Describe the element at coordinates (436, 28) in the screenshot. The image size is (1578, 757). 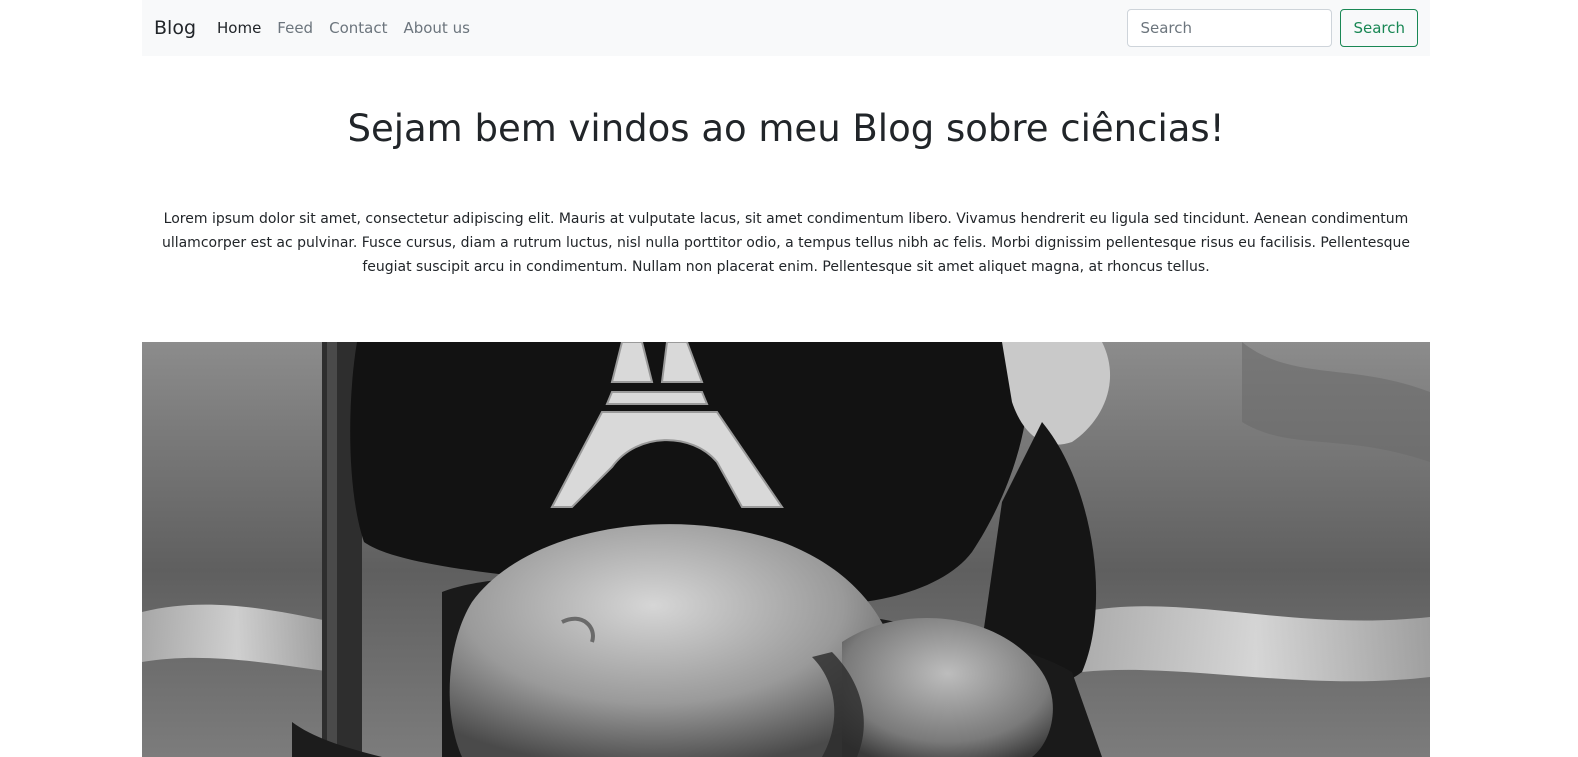
I see `nav-link-about-us: About us` at that location.